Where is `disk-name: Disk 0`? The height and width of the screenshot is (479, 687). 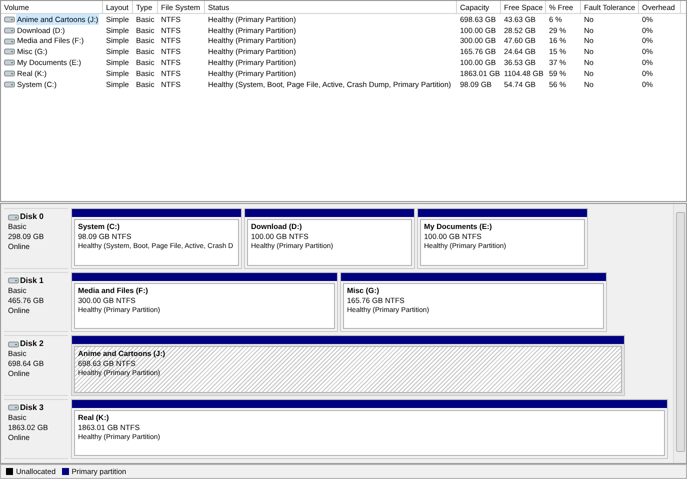
disk-name: Disk 0 is located at coordinates (32, 217).